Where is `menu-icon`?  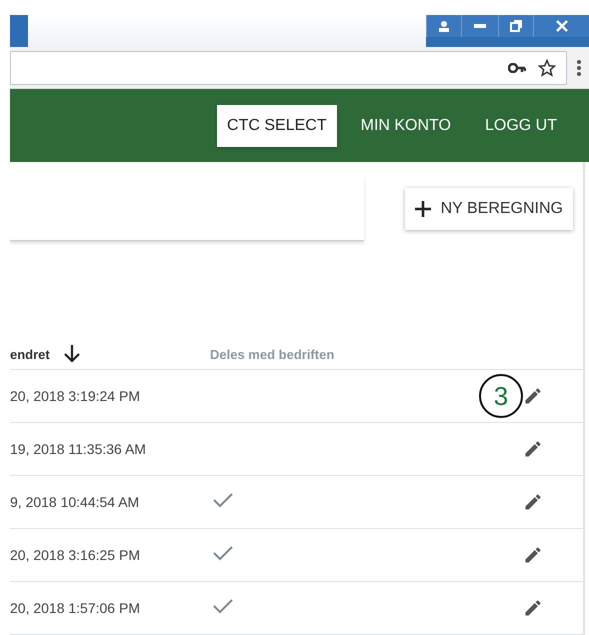 menu-icon is located at coordinates (579, 68).